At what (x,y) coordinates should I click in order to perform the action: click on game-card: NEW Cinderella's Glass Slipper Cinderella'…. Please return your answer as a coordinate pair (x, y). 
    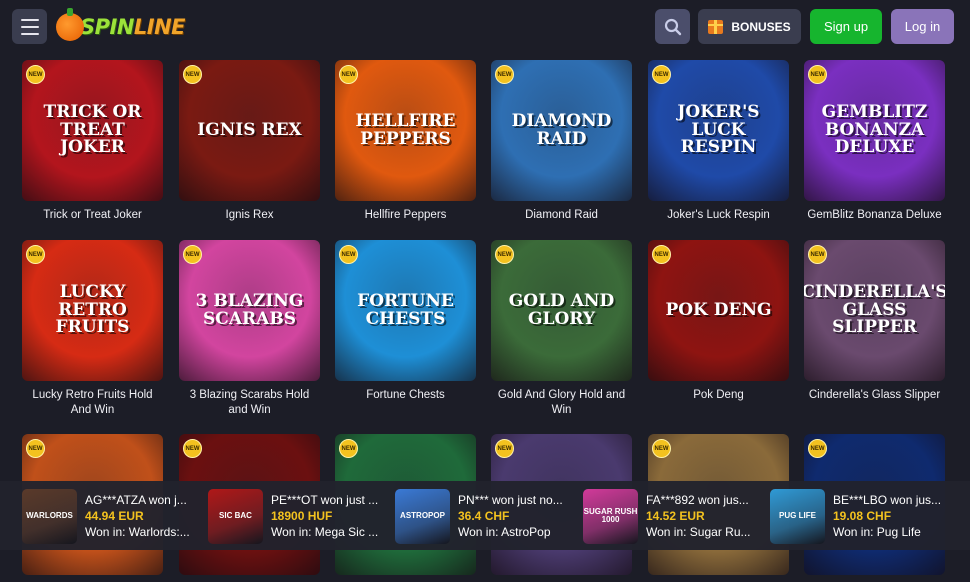
    Looking at the image, I should click on (874, 321).